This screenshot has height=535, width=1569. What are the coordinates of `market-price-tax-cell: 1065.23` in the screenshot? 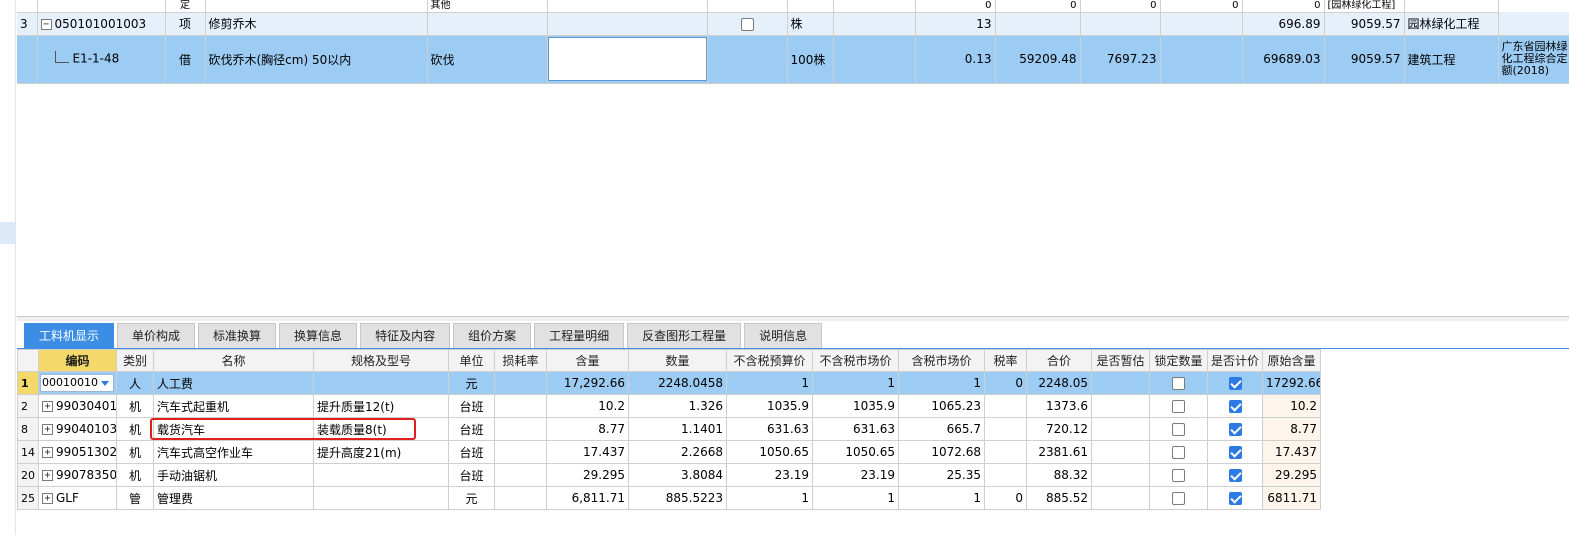 It's located at (941, 406).